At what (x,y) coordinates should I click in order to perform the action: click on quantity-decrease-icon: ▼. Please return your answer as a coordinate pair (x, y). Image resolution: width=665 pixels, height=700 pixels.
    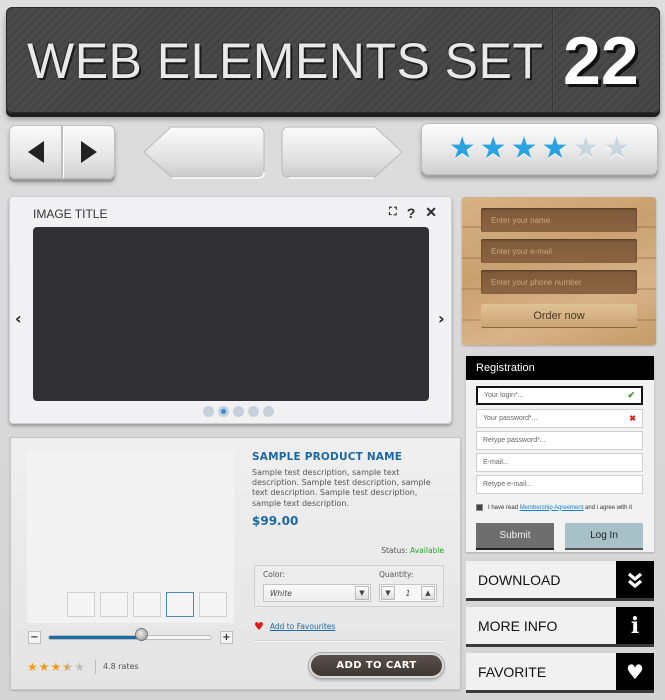
    Looking at the image, I should click on (388, 593).